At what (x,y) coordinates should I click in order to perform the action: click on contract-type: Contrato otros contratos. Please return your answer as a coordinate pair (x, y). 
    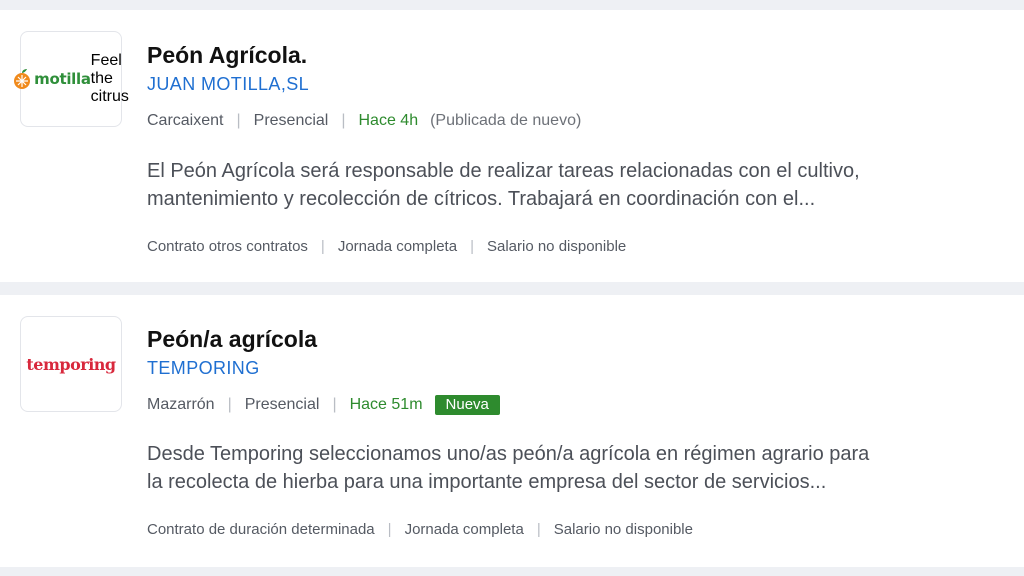
    Looking at the image, I should click on (227, 246).